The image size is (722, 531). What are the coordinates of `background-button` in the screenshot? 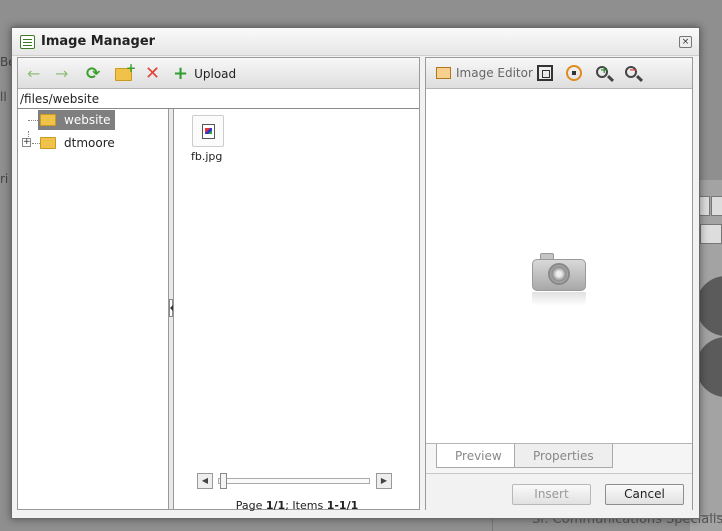 It's located at (716, 206).